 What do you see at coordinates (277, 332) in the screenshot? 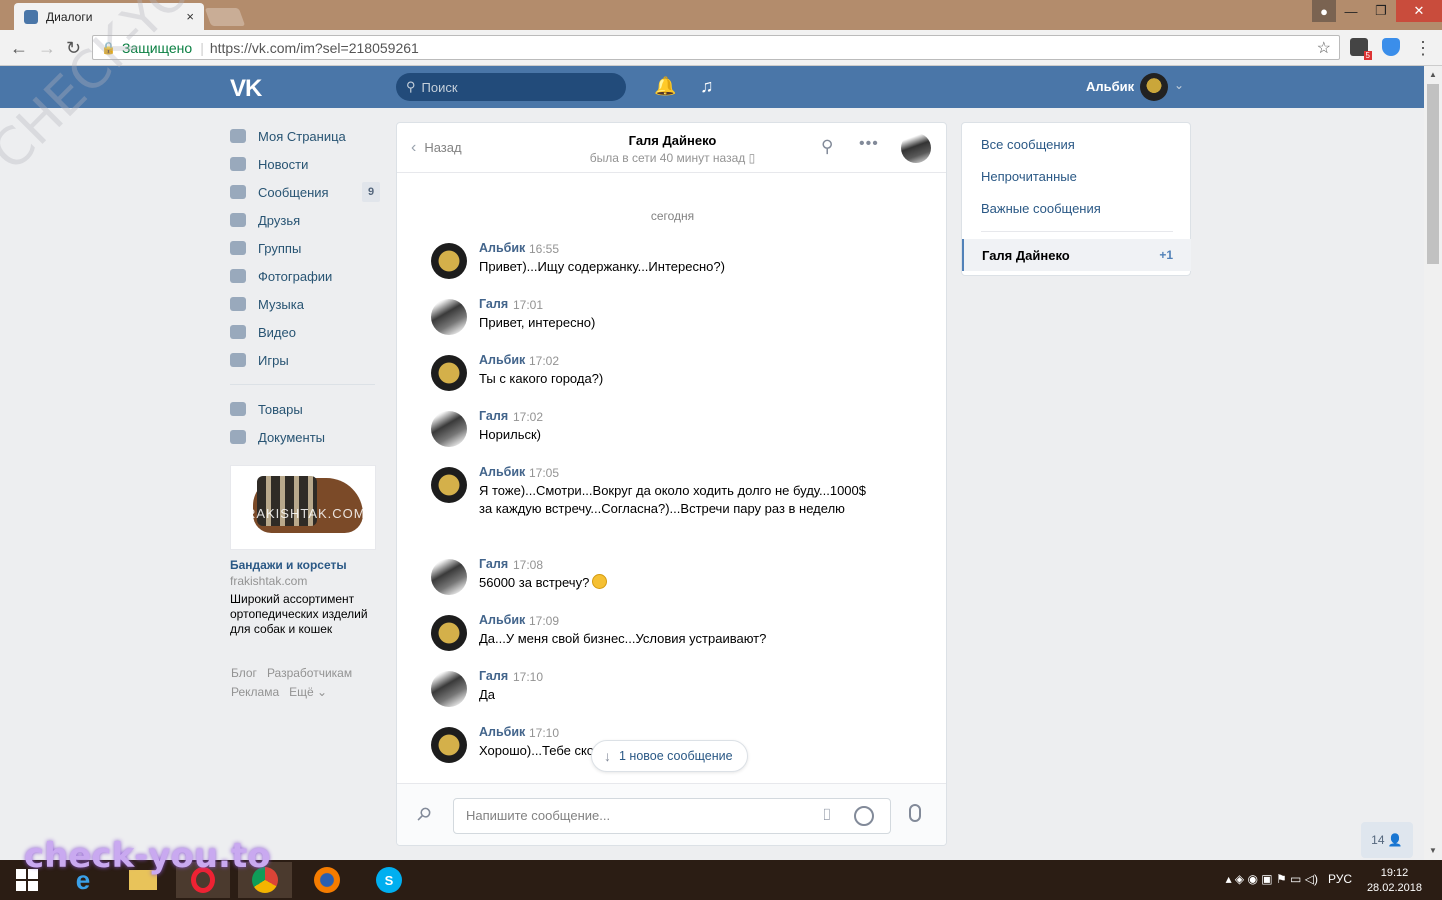
I see `sidebar-item-label: Видео` at bounding box center [277, 332].